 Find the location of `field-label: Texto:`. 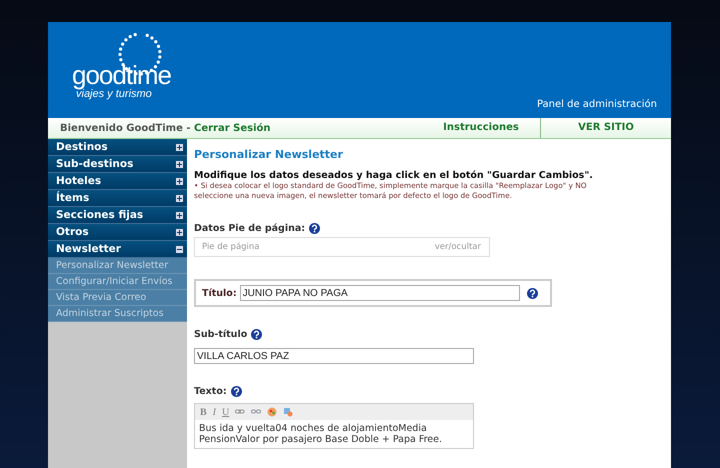

field-label: Texto: is located at coordinates (210, 391).